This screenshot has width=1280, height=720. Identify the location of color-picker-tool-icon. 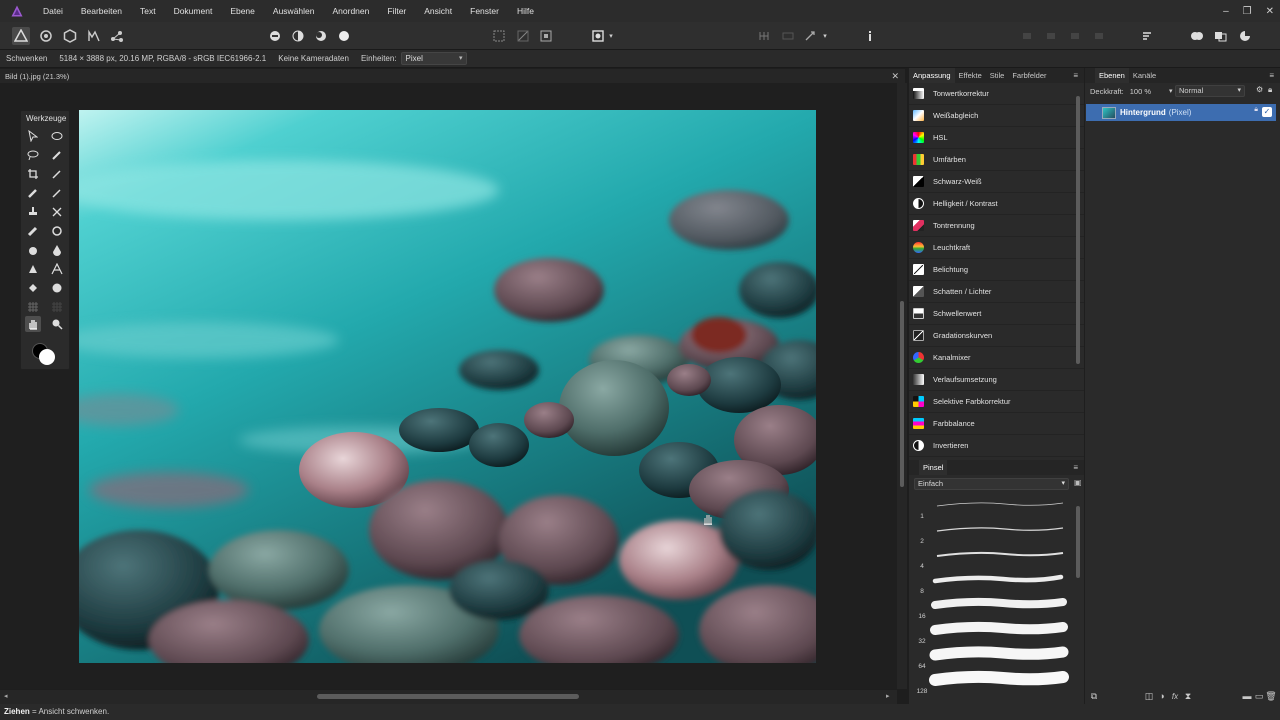
(57, 174).